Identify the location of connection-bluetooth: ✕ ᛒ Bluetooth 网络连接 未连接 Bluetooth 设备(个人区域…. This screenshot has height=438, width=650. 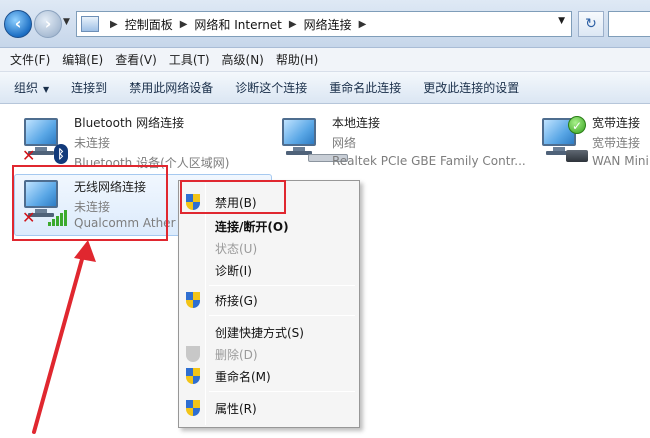
(145, 140).